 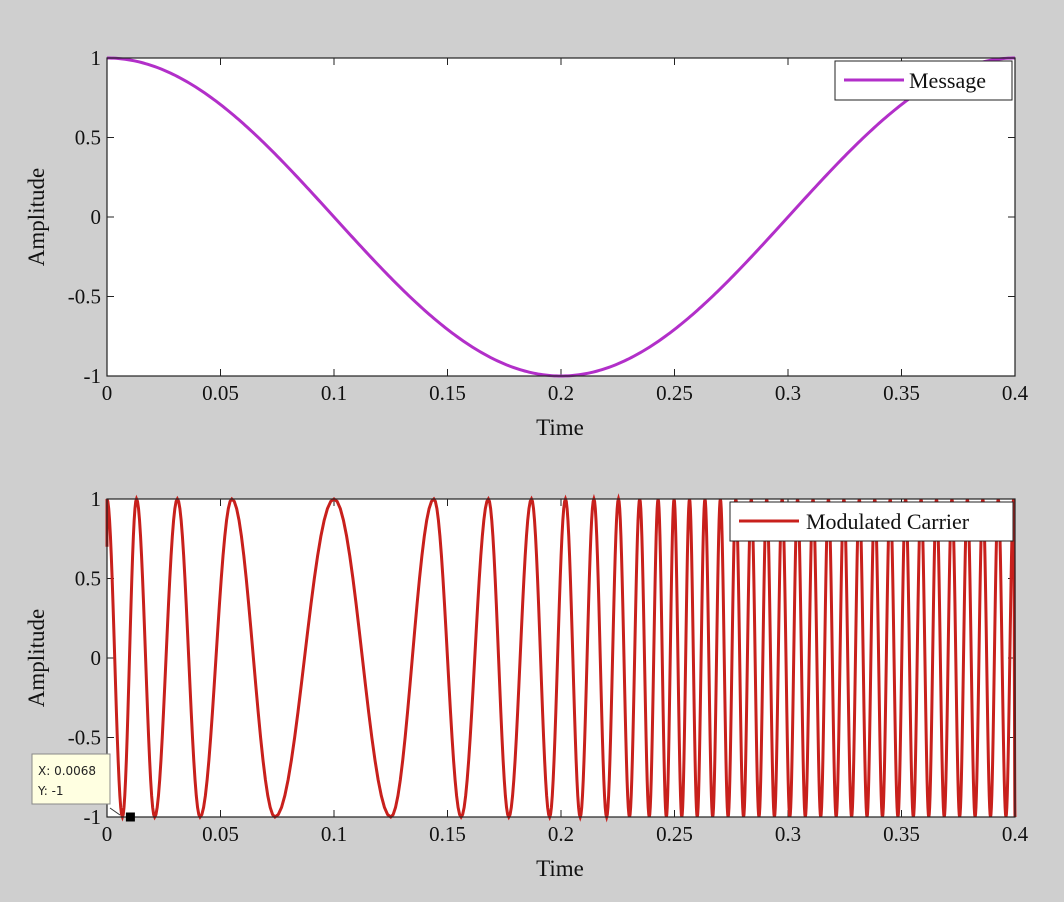 What do you see at coordinates (36, 658) in the screenshot?
I see `carrier-y-axis-label: Amplitude` at bounding box center [36, 658].